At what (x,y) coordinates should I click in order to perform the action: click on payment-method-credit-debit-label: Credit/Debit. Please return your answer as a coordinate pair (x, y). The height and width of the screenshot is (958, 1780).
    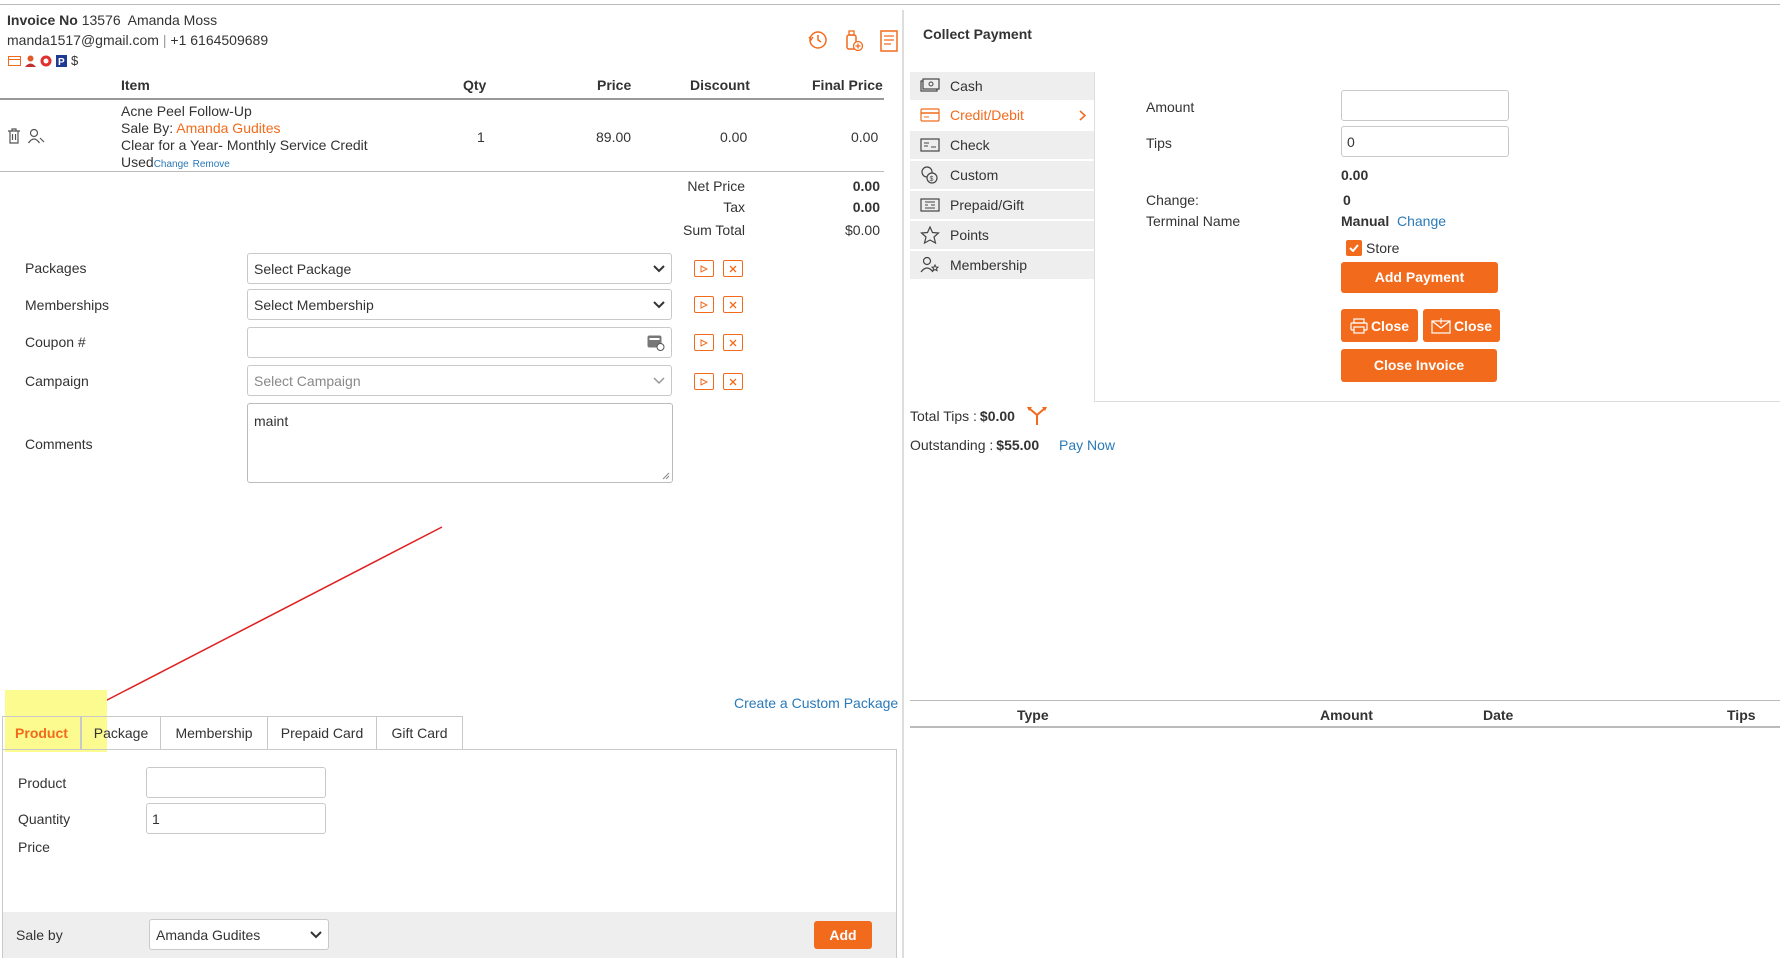
    Looking at the image, I should click on (987, 115).